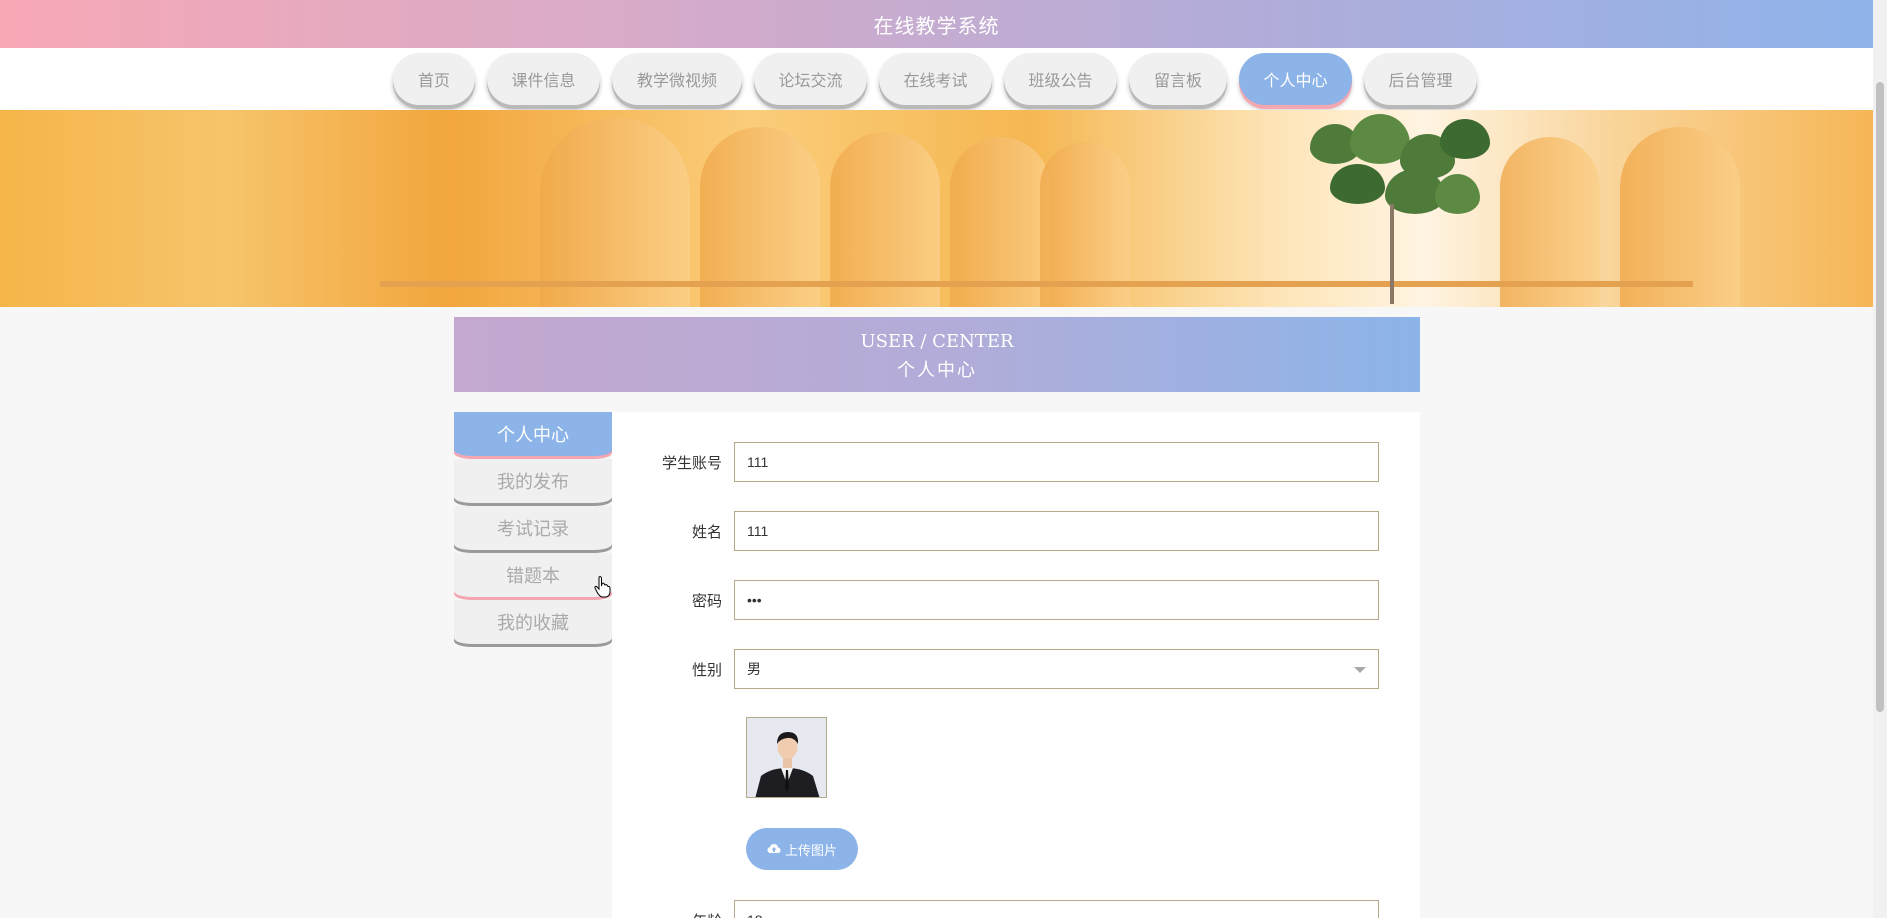 The height and width of the screenshot is (918, 1887). What do you see at coordinates (1056, 531) in the screenshot?
I see `name-input: 111` at bounding box center [1056, 531].